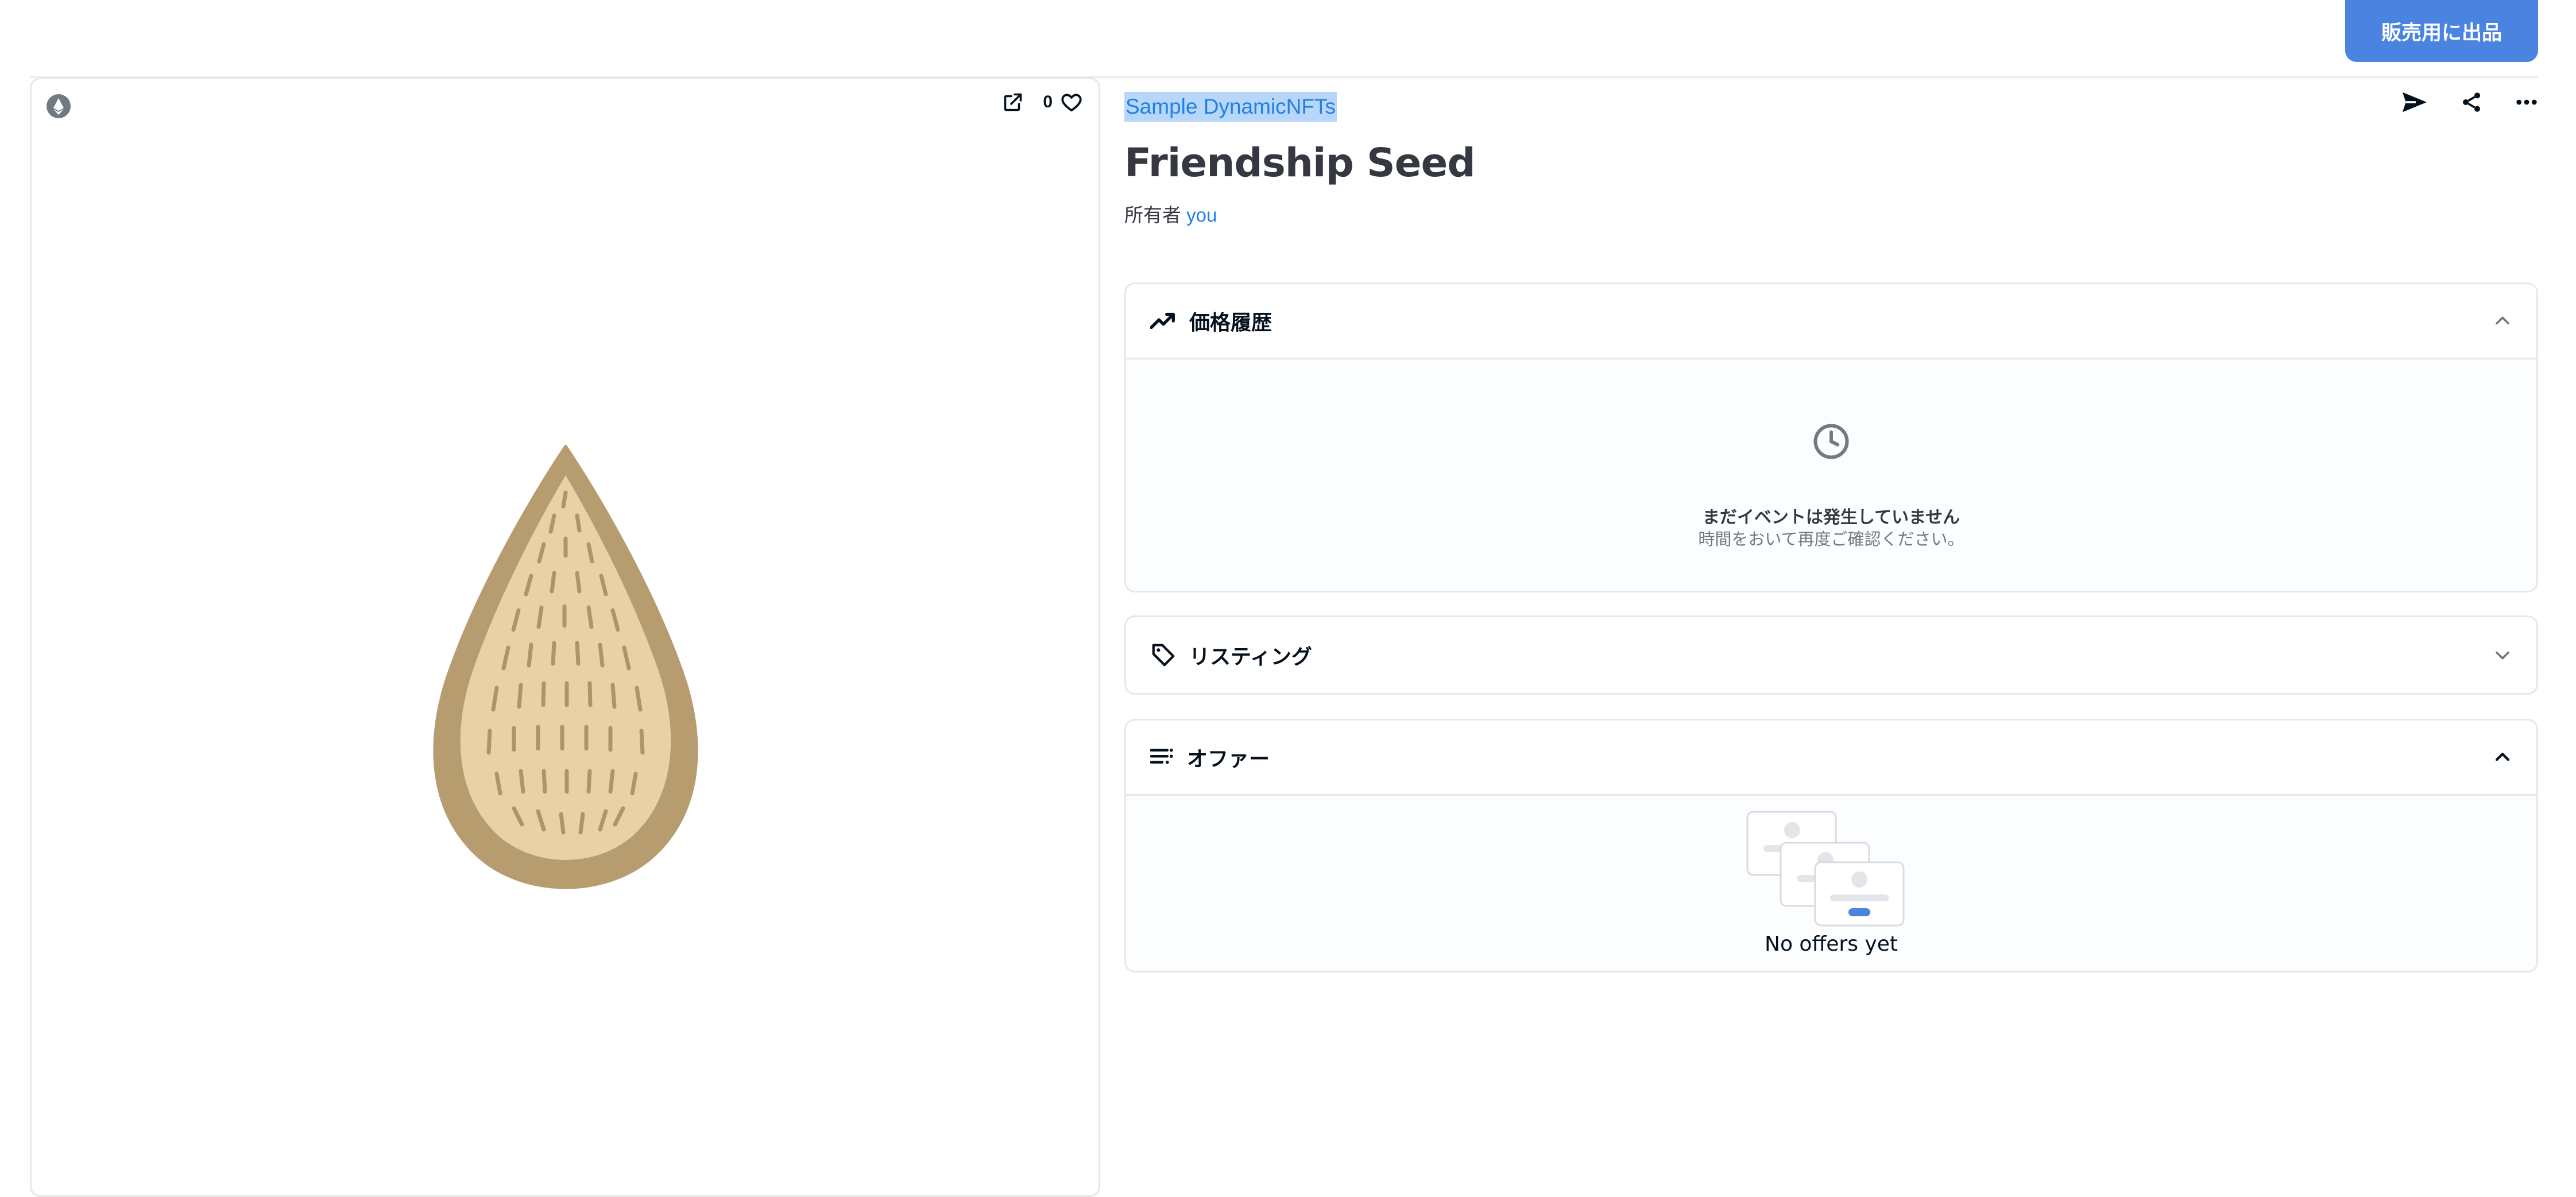 The height and width of the screenshot is (1197, 2576). Describe the element at coordinates (1831, 474) in the screenshot. I see `price-history-body: まだイベントは発生していません 時間をおいて再度ご確認ください。` at that location.